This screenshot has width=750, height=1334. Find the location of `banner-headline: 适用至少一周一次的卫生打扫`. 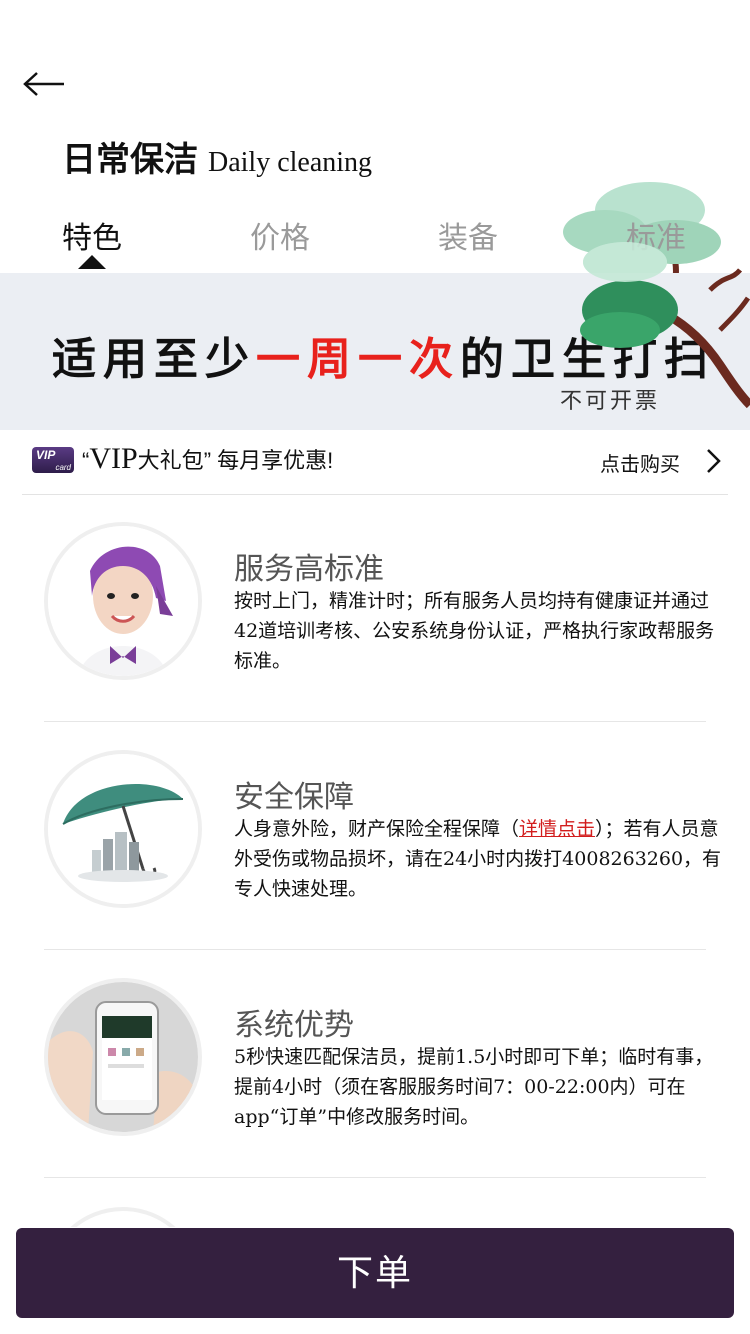

banner-headline: 适用至少一周一次的卫生打扫 is located at coordinates (383, 355).